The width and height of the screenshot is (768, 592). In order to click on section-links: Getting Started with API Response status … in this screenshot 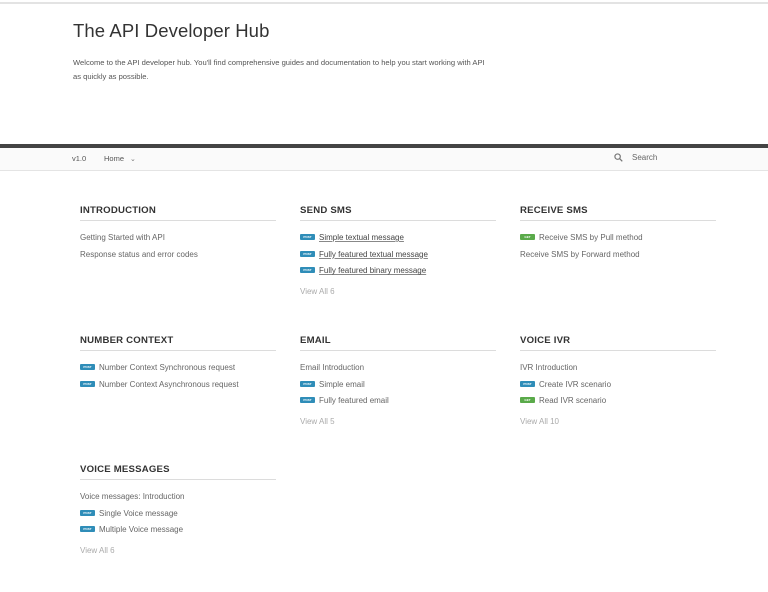, I will do `click(178, 248)`.